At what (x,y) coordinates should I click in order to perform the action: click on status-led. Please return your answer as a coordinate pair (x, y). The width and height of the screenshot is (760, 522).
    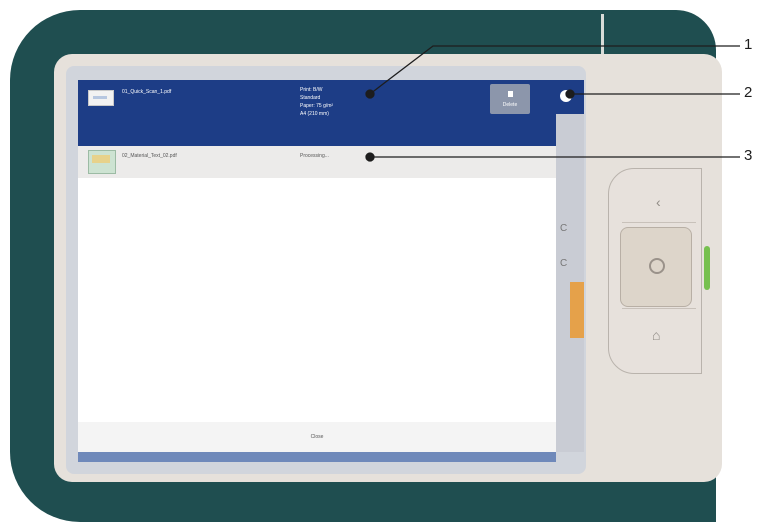
    Looking at the image, I should click on (707, 268).